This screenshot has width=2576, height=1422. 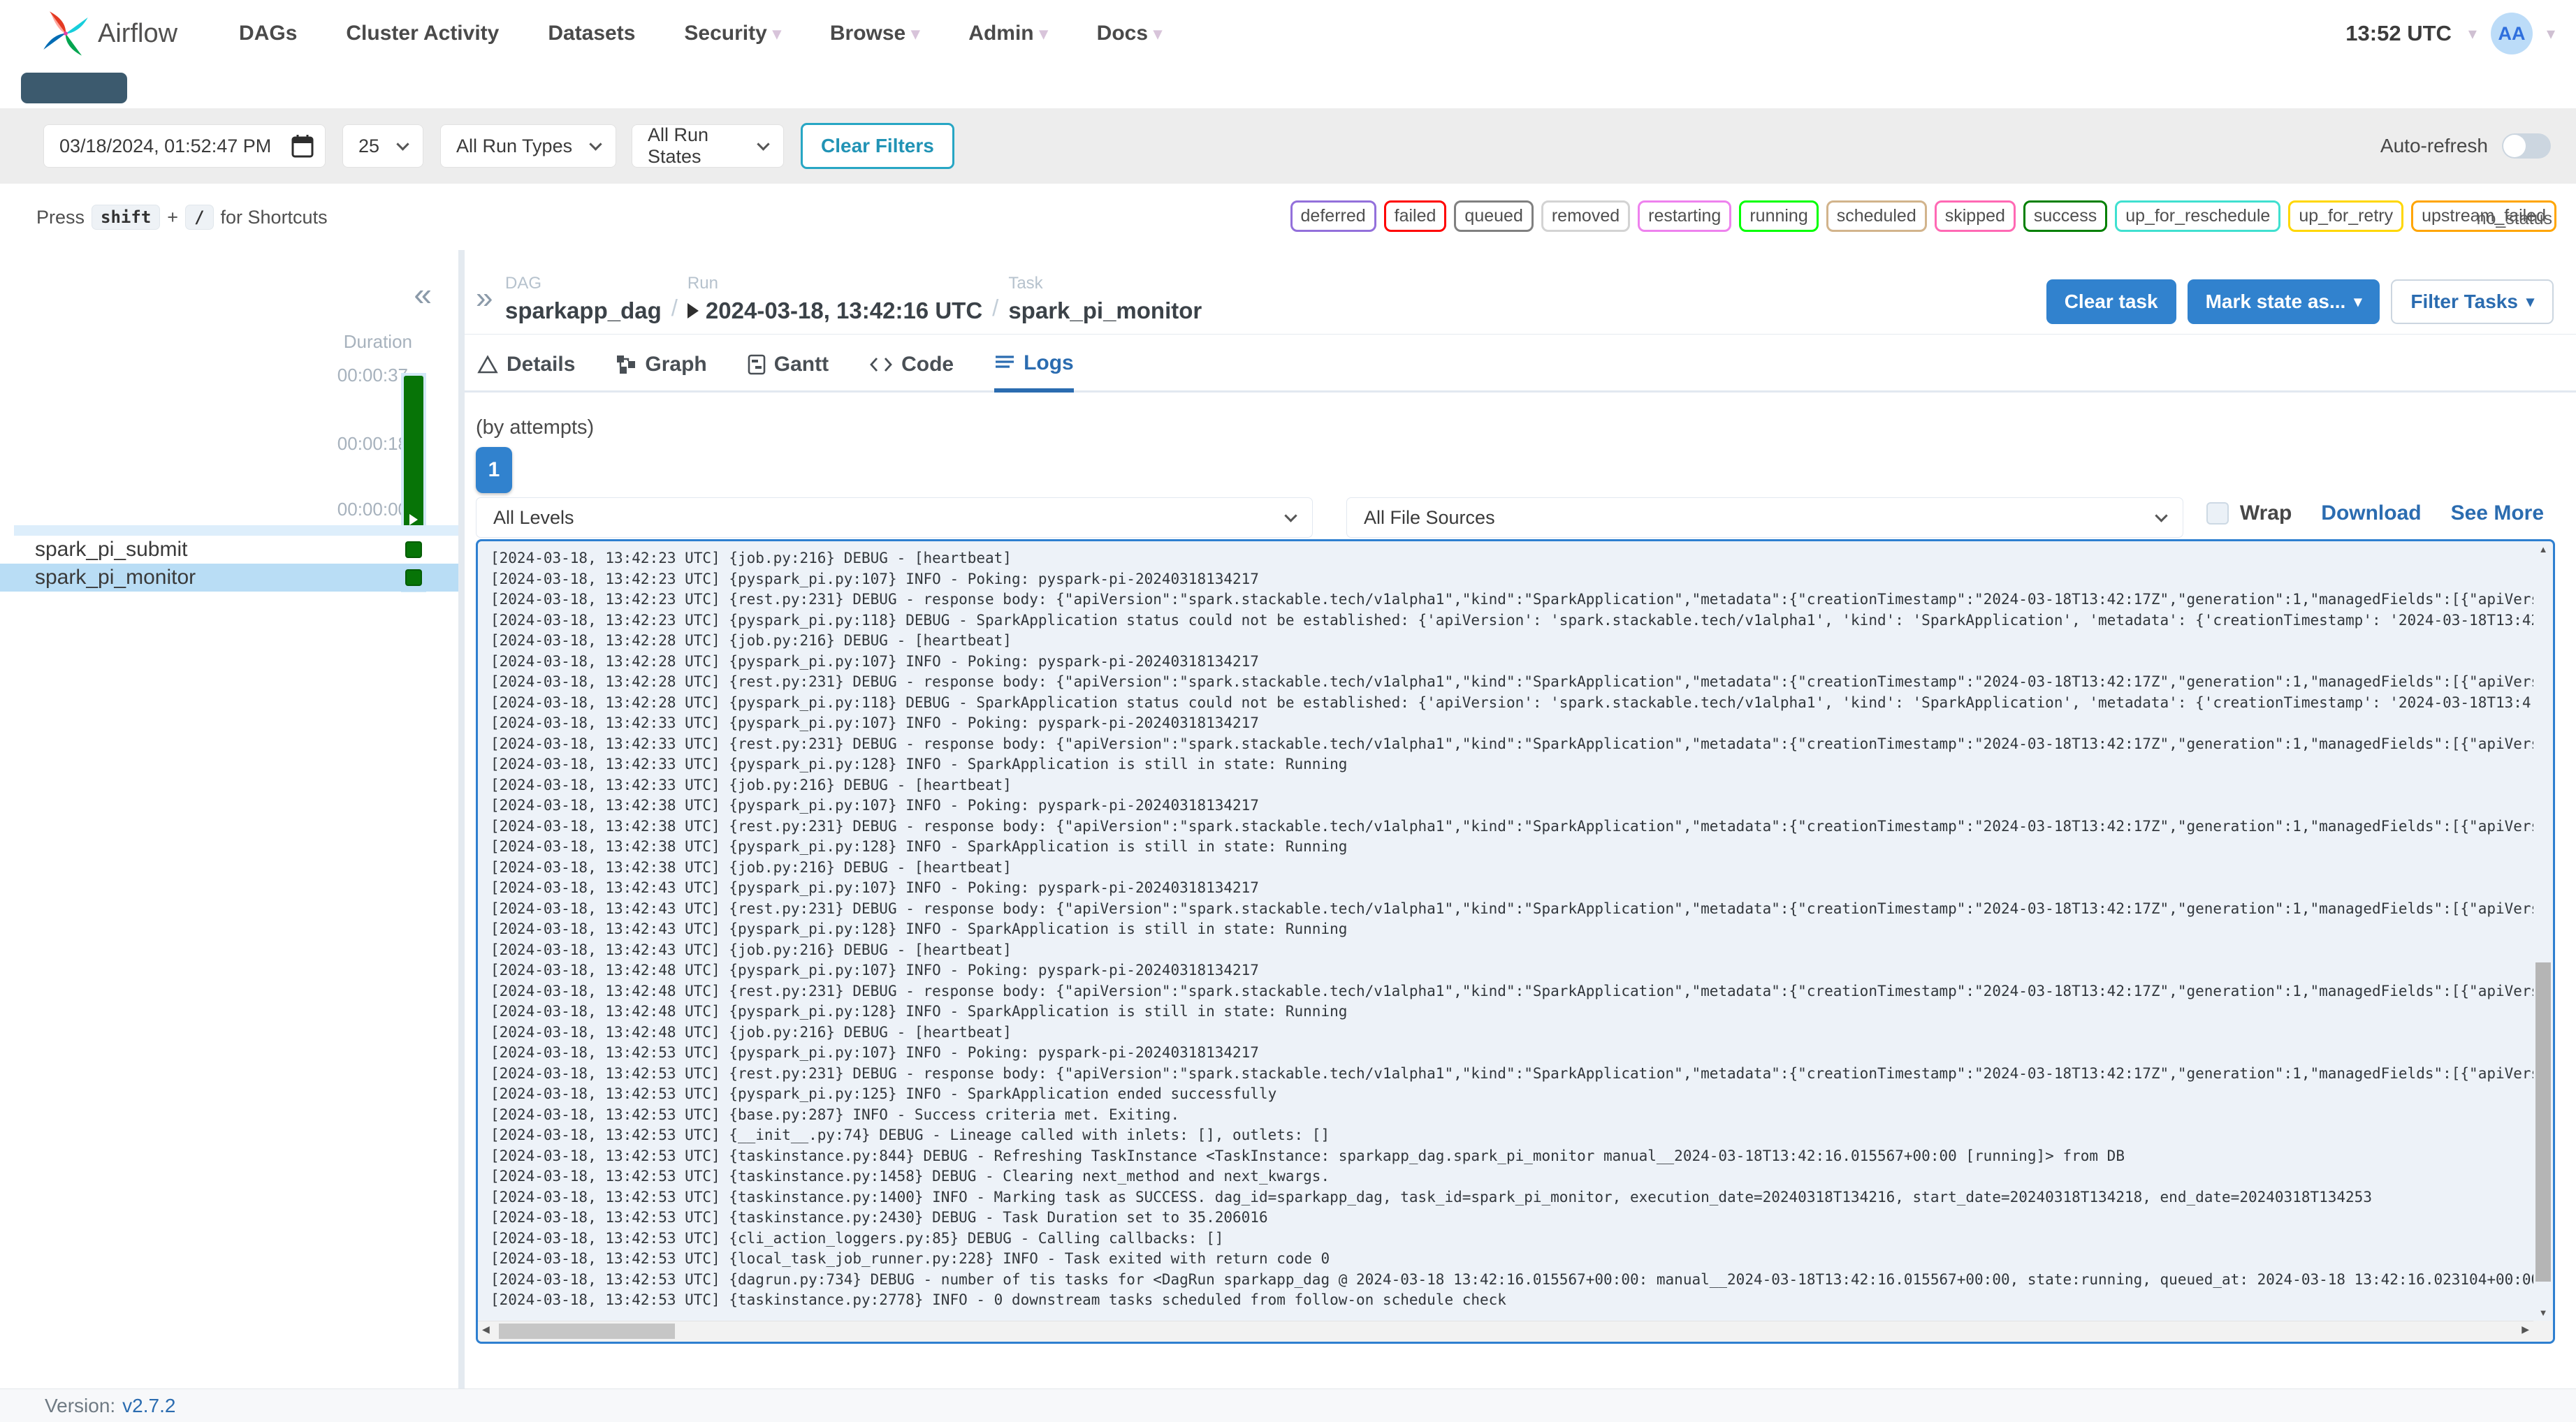 What do you see at coordinates (757, 364) in the screenshot?
I see `gantt-icon` at bounding box center [757, 364].